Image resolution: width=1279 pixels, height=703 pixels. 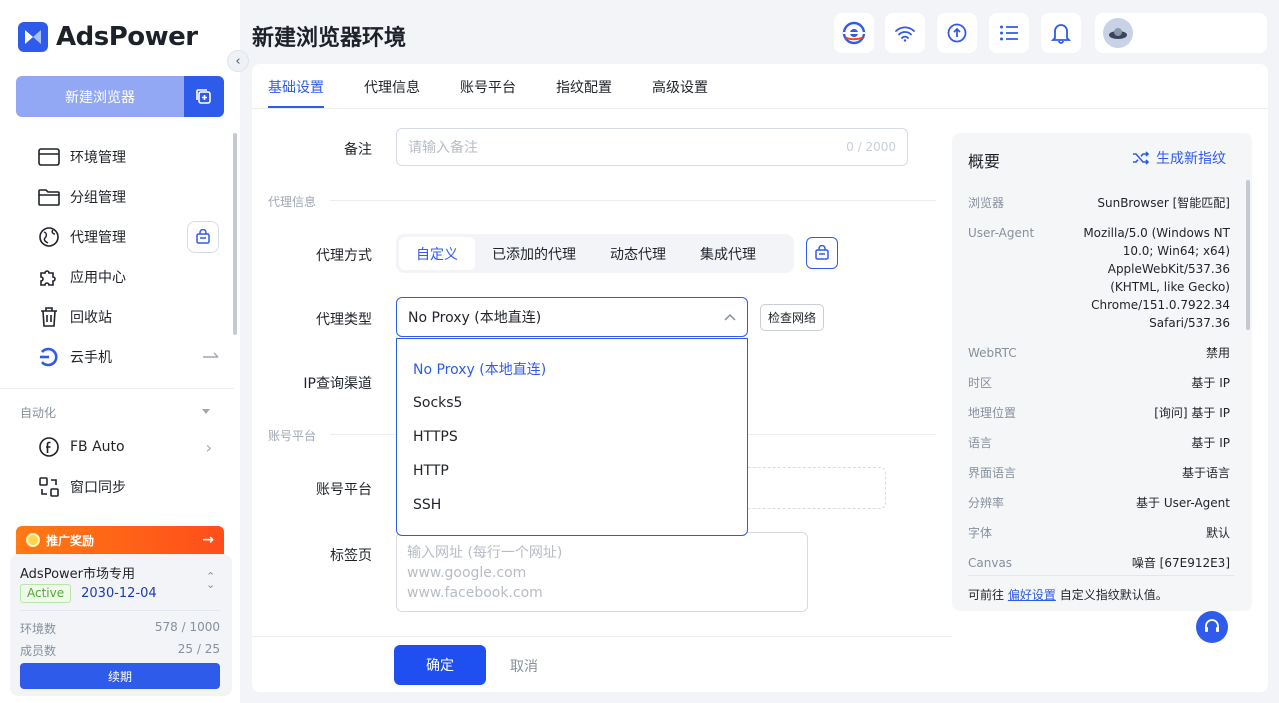 What do you see at coordinates (440, 665) in the screenshot?
I see `confirm-button: 确定` at bounding box center [440, 665].